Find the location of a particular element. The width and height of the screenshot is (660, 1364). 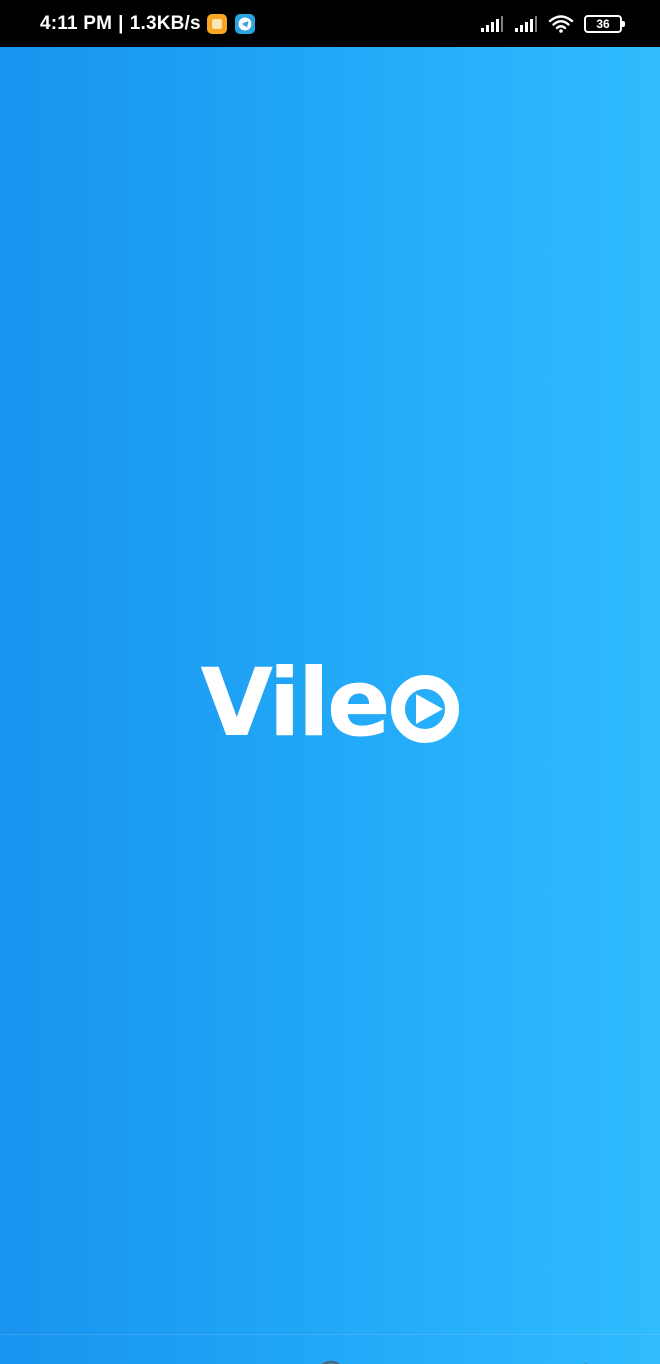

battery-icon: 36 is located at coordinates (604, 23).